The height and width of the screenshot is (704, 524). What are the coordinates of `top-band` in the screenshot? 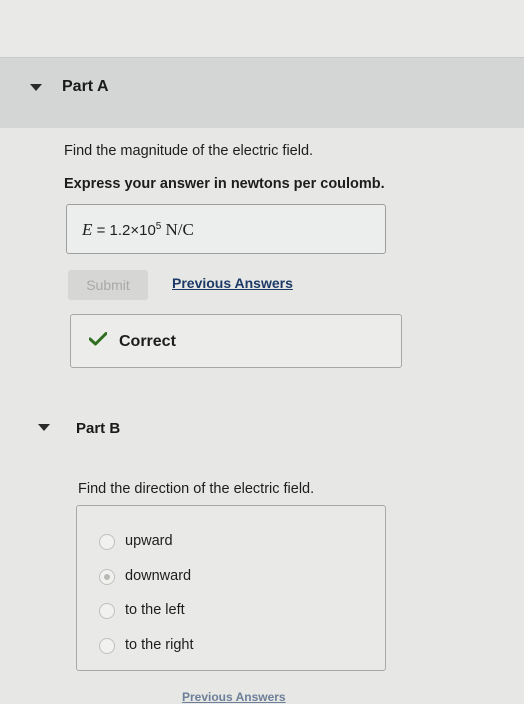 It's located at (262, 29).